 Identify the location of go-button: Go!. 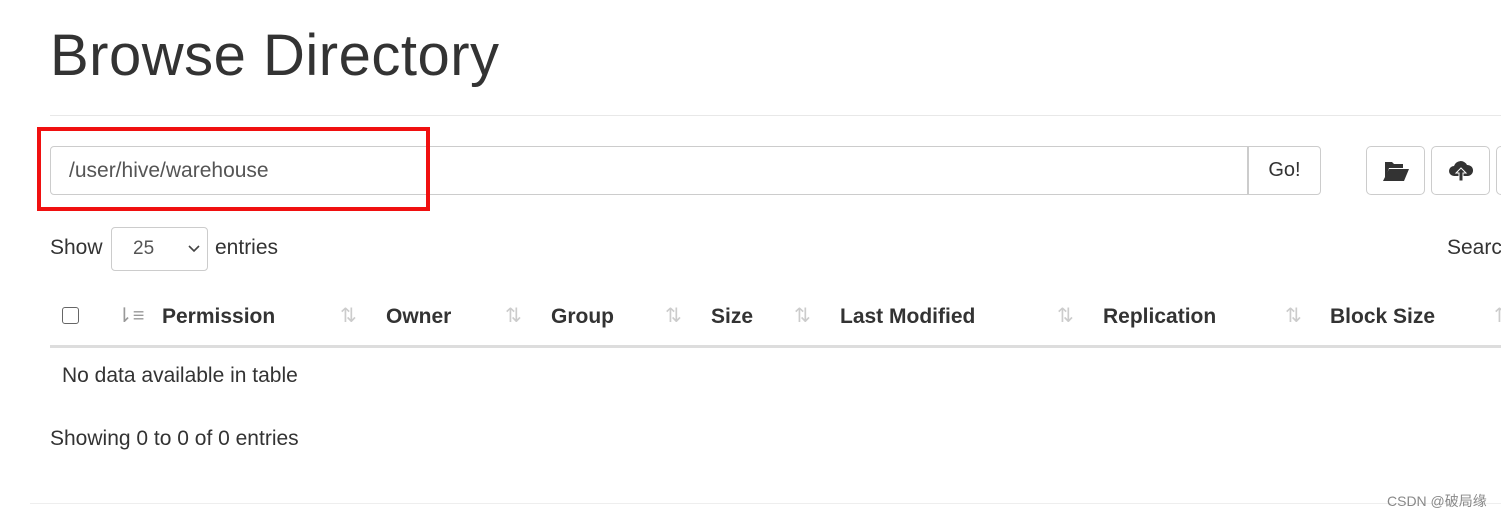
(1284, 170).